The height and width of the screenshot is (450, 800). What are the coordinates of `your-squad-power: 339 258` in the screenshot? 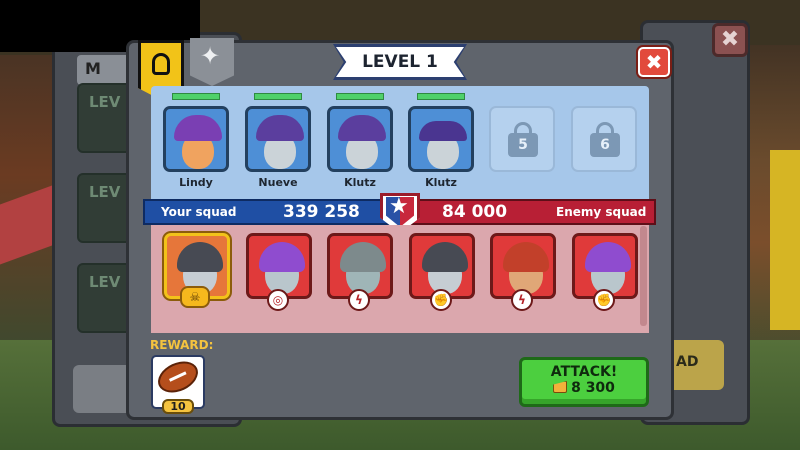 It's located at (321, 212).